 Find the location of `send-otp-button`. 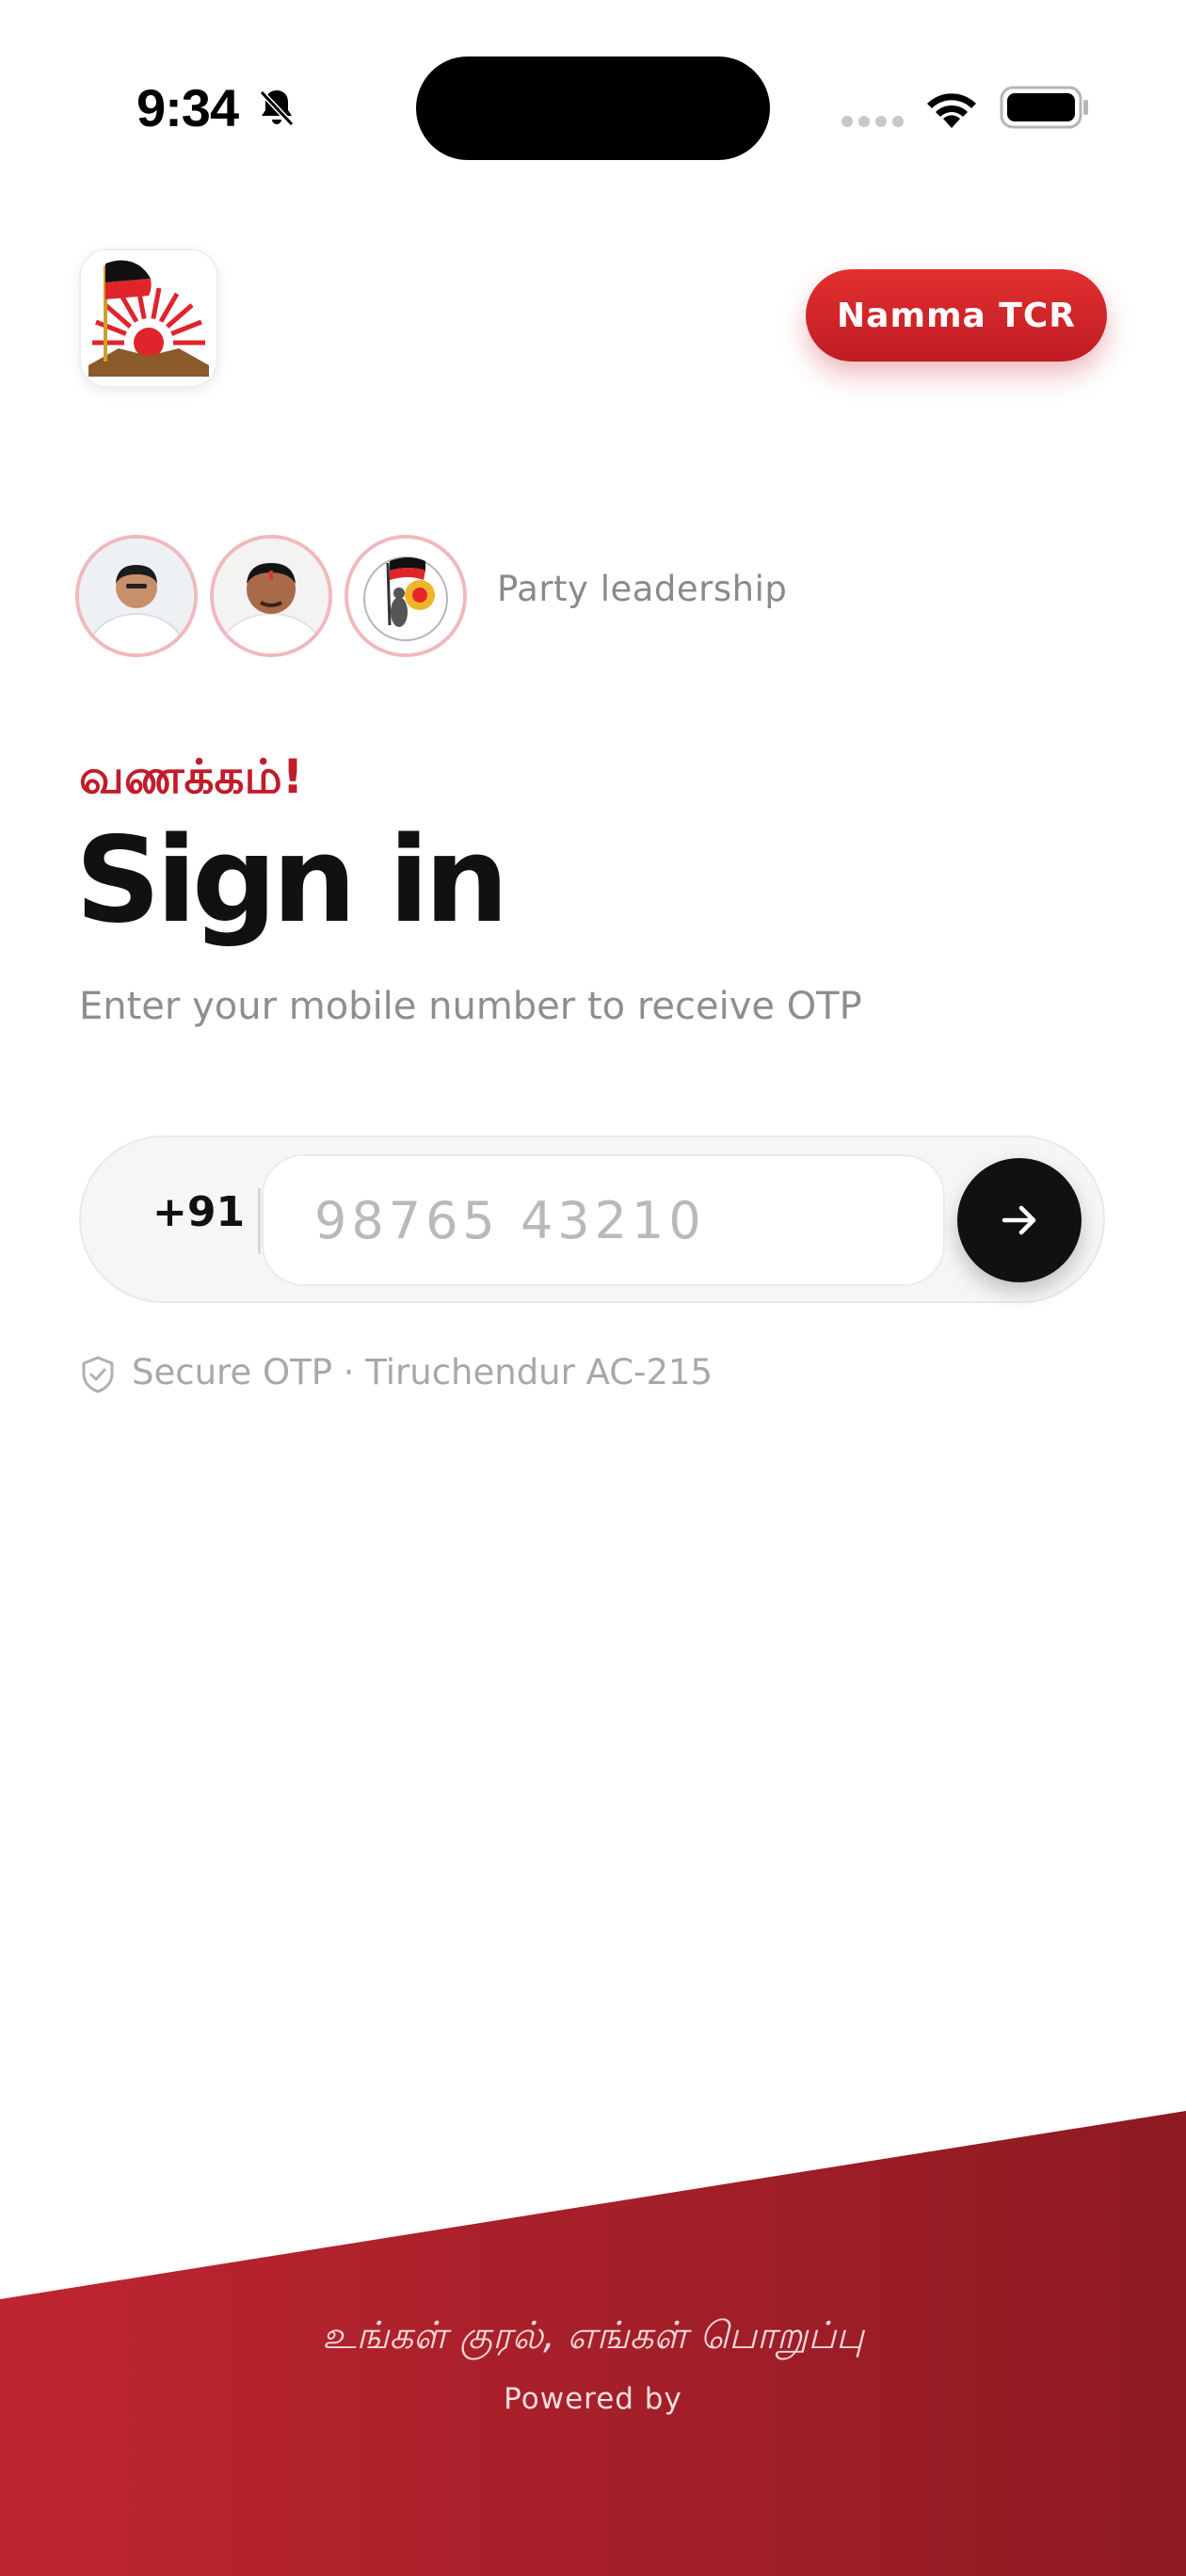

send-otp-button is located at coordinates (1019, 1220).